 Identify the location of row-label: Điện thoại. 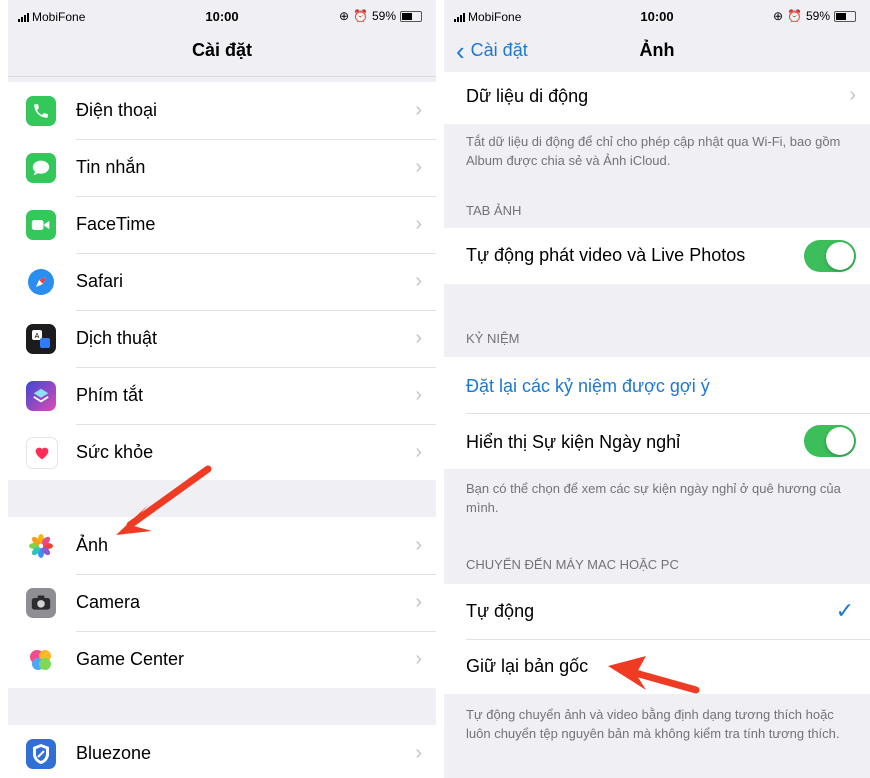
(117, 110).